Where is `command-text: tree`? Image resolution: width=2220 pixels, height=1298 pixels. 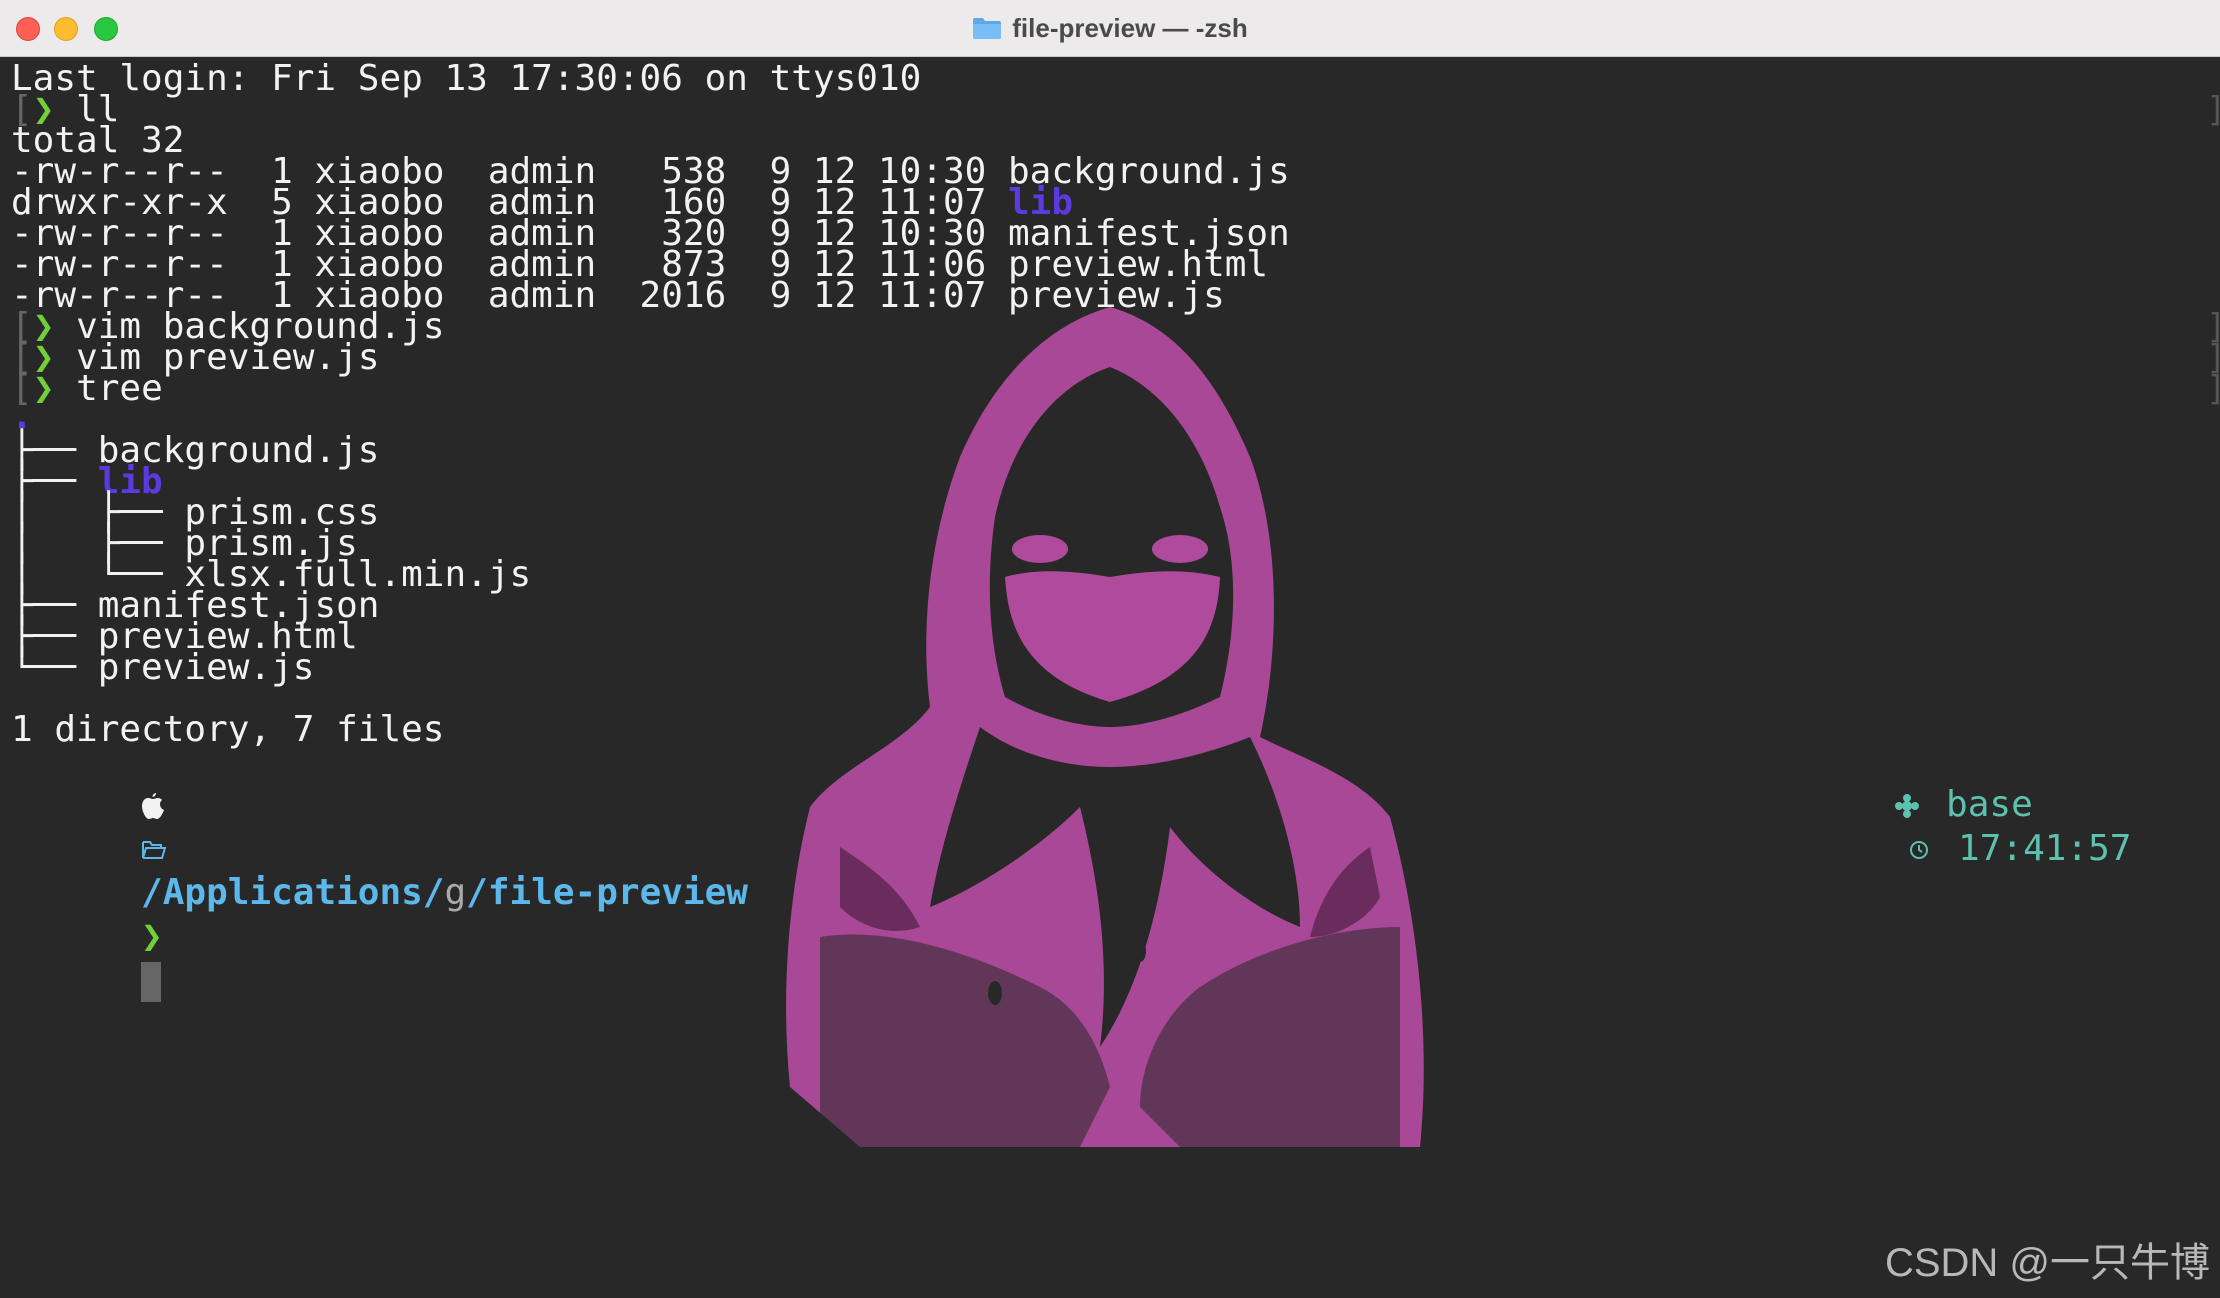 command-text: tree is located at coordinates (119, 388).